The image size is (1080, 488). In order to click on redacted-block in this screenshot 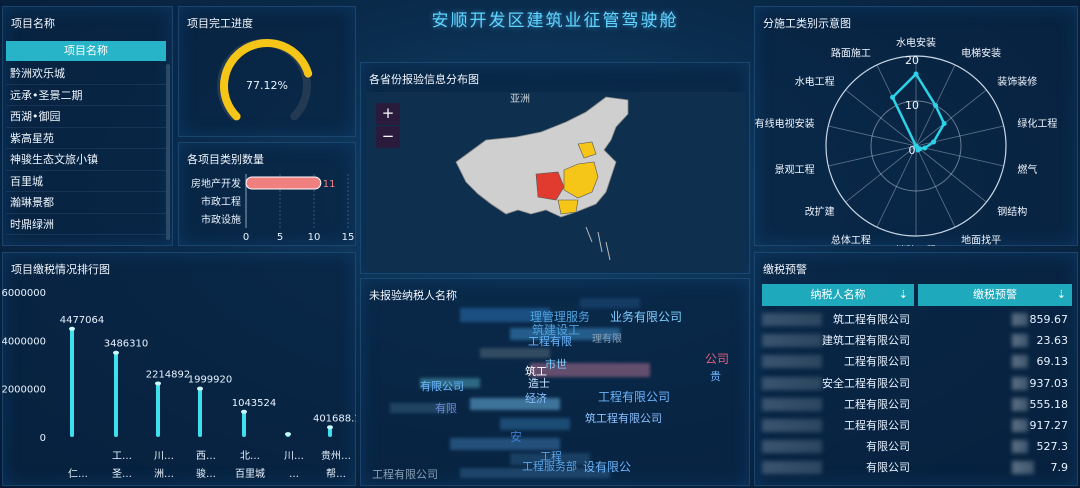, I will do `click(515, 353)`.